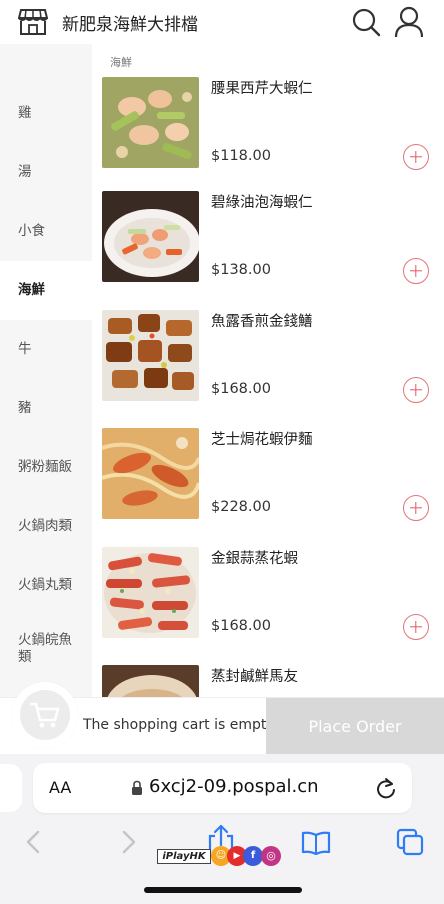 The height and width of the screenshot is (904, 444). What do you see at coordinates (241, 507) in the screenshot?
I see `product-price: $228.00` at bounding box center [241, 507].